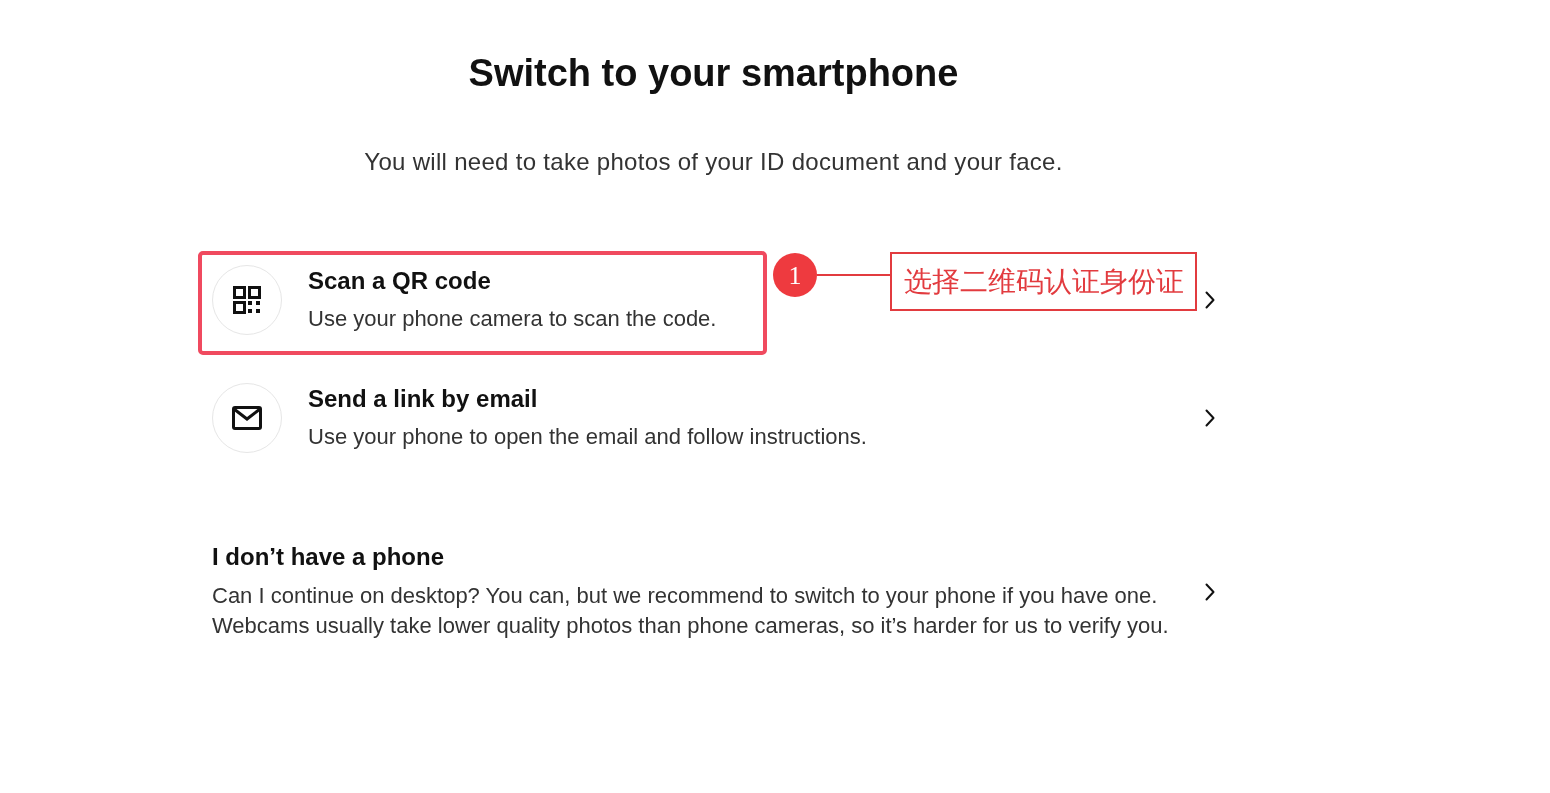 This screenshot has height=793, width=1550. Describe the element at coordinates (587, 437) in the screenshot. I see `option-description: Use your phone to open the email and follow instructions.` at that location.